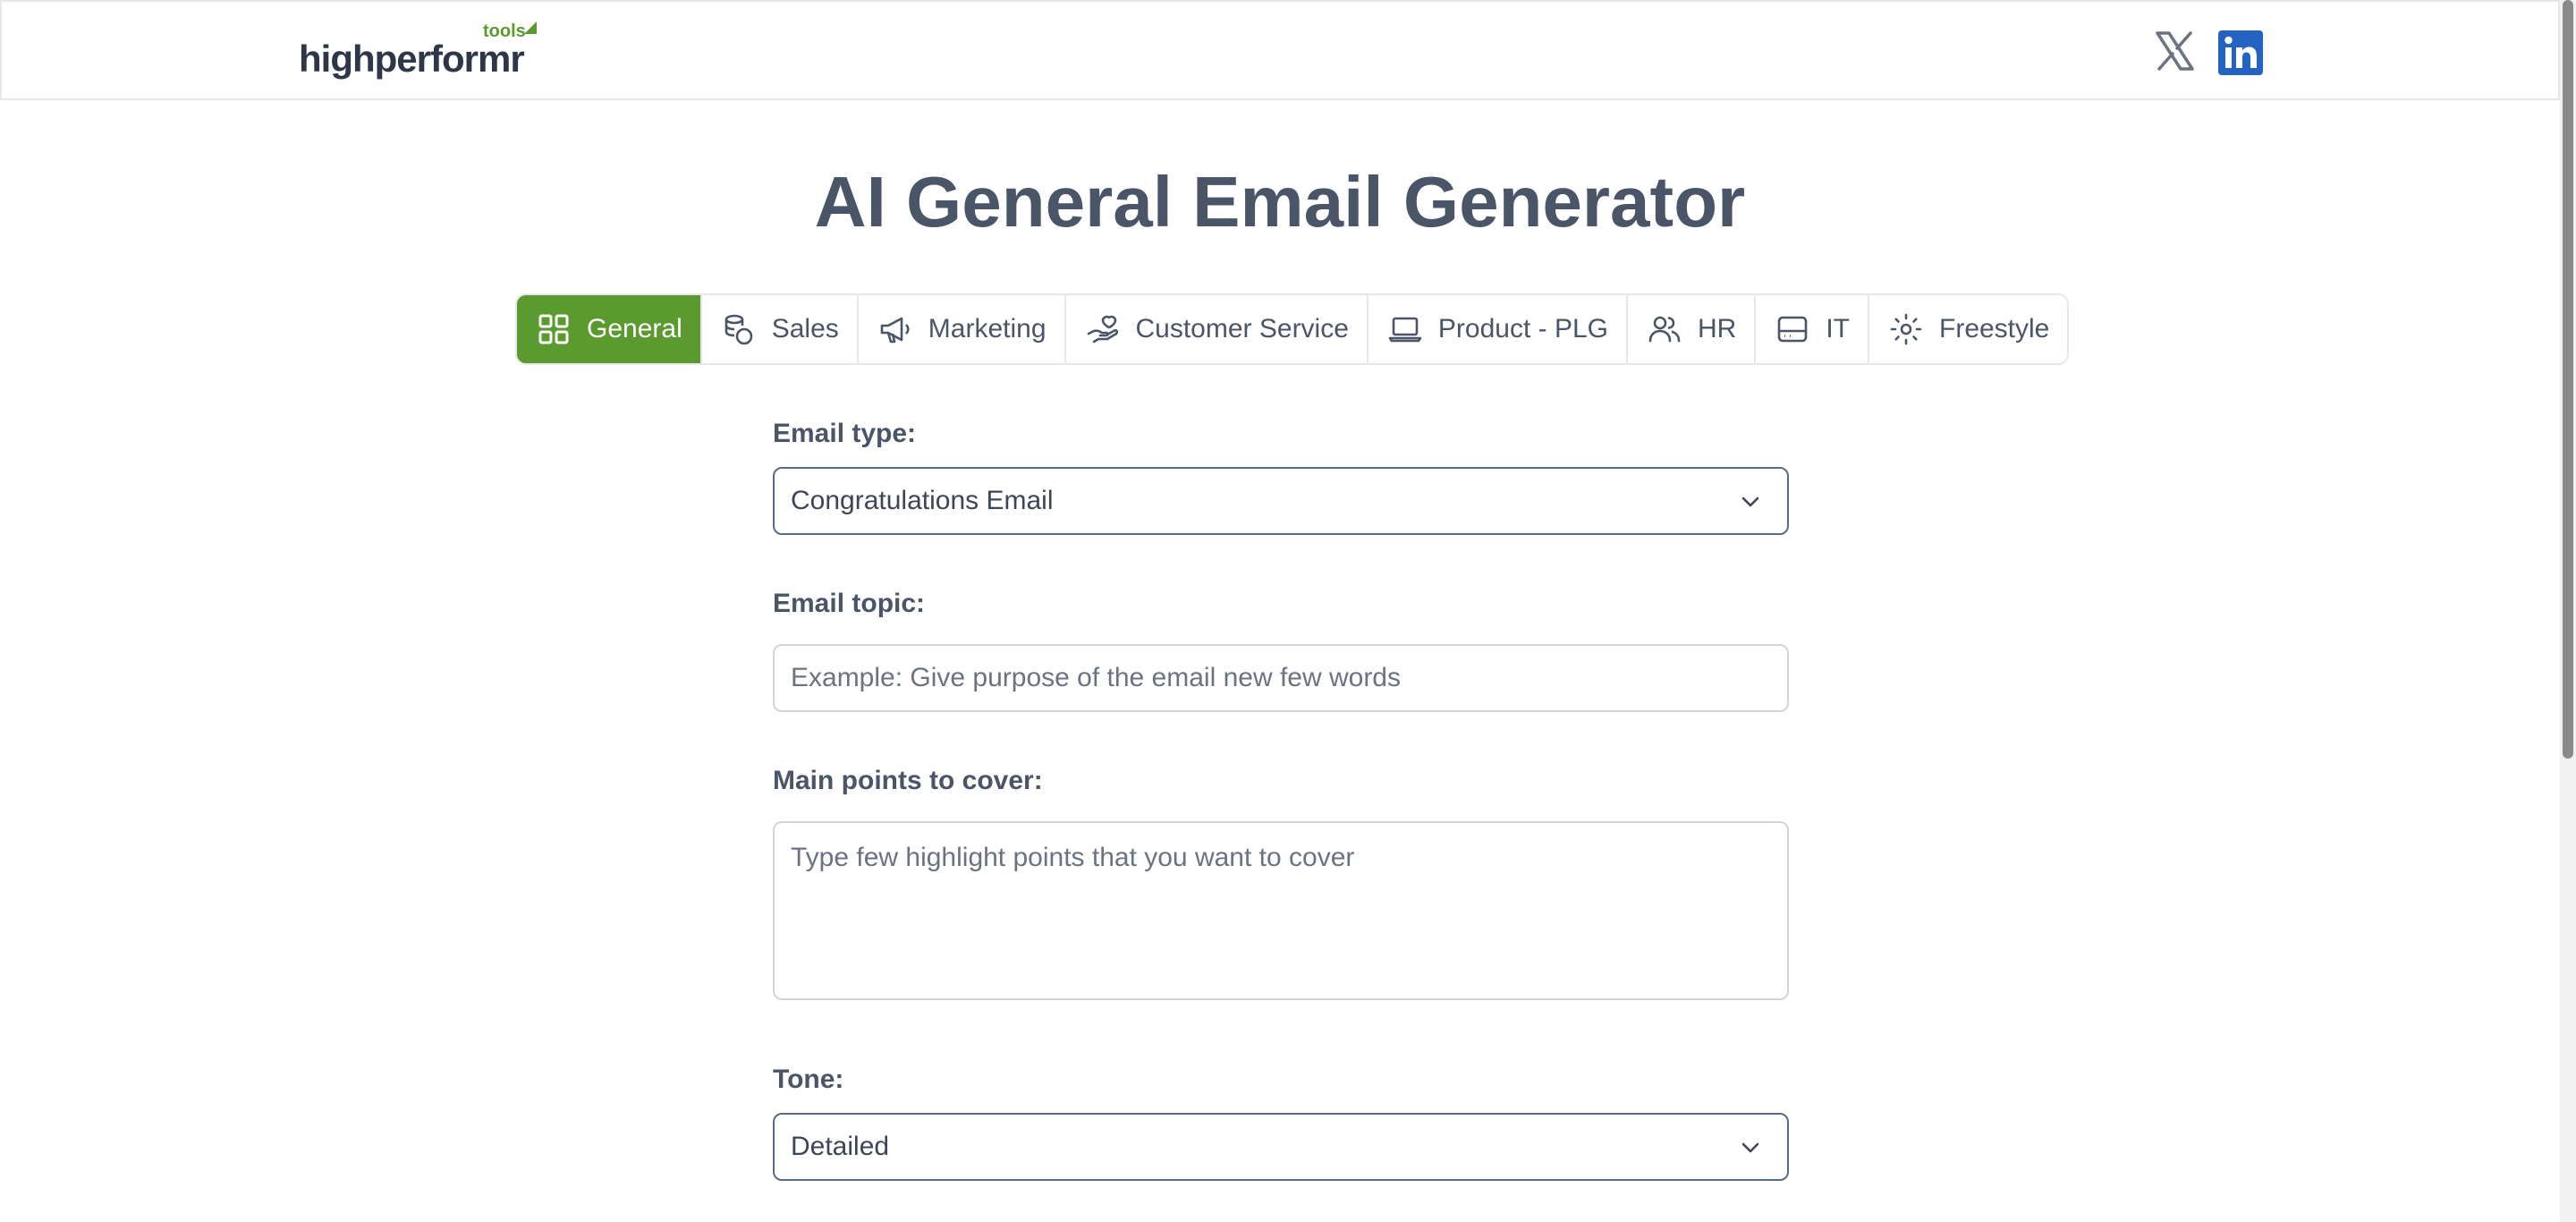  What do you see at coordinates (1994, 329) in the screenshot?
I see `tab-label: Freestyle` at bounding box center [1994, 329].